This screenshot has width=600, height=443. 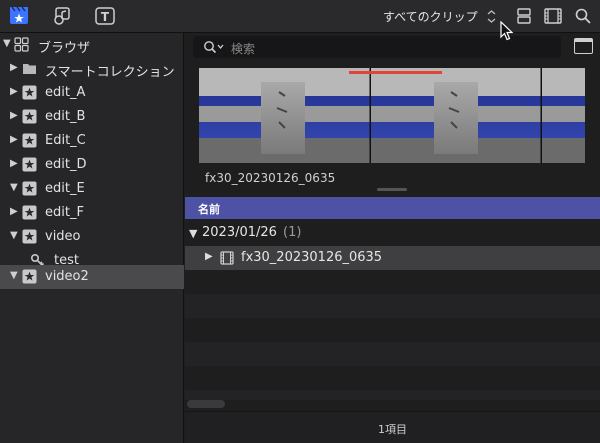 I want to click on horizontal-scrollbar, so click(x=206, y=404).